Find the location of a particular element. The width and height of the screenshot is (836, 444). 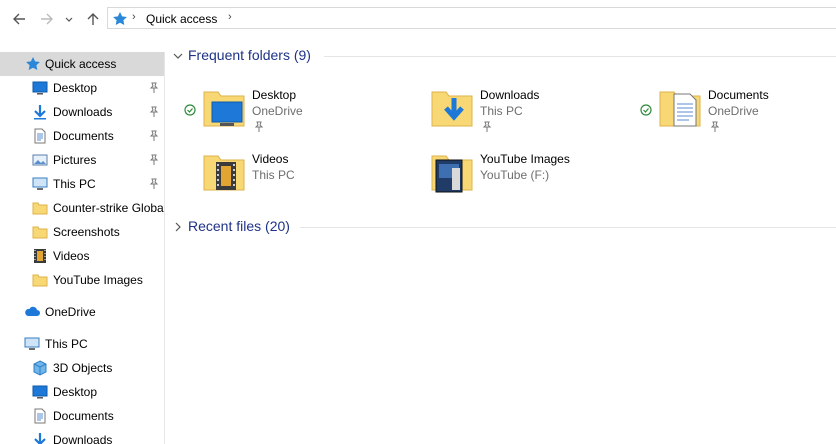

group-title: Frequent folders (9) is located at coordinates (249, 55).